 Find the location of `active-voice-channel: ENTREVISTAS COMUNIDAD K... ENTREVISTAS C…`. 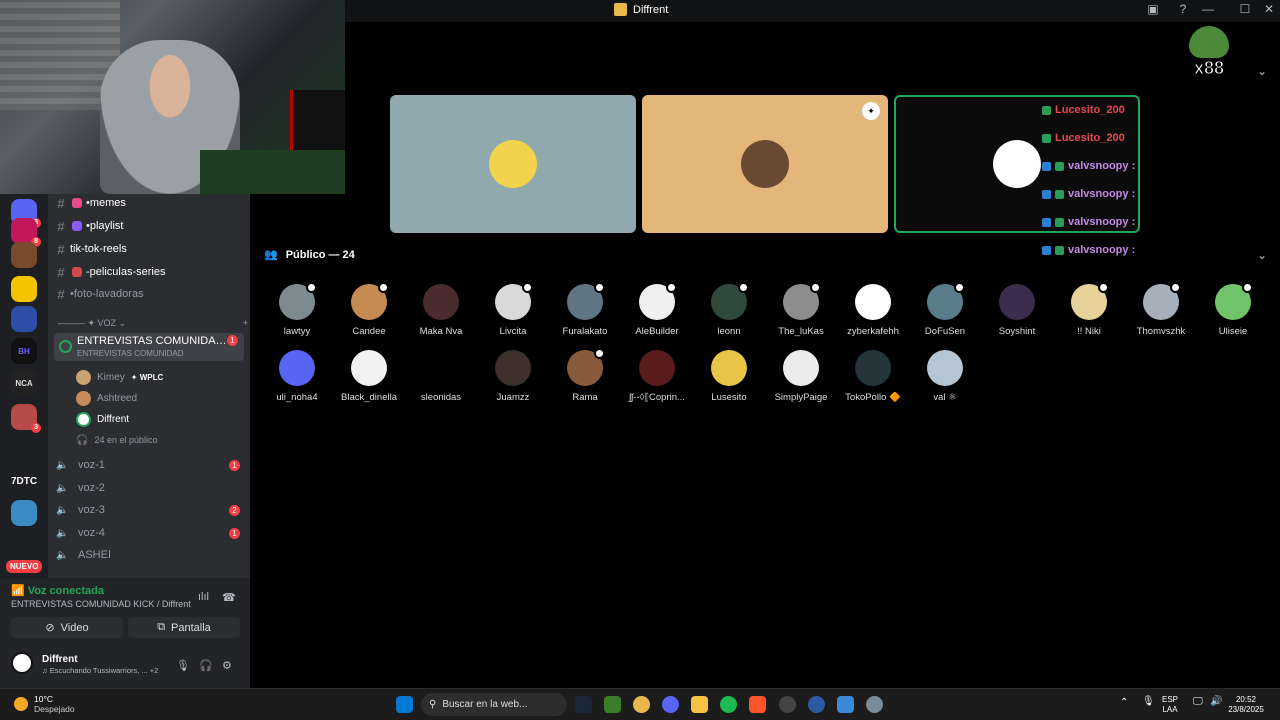

active-voice-channel: ENTREVISTAS COMUNIDAD K... ENTREVISTAS C… is located at coordinates (149, 347).